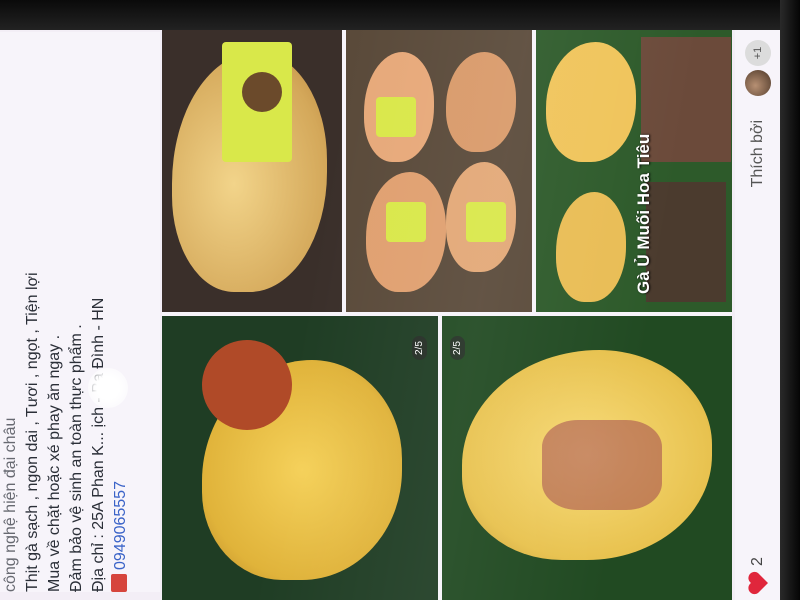  Describe the element at coordinates (758, 583) in the screenshot. I see `heart-reaction-icon` at that location.